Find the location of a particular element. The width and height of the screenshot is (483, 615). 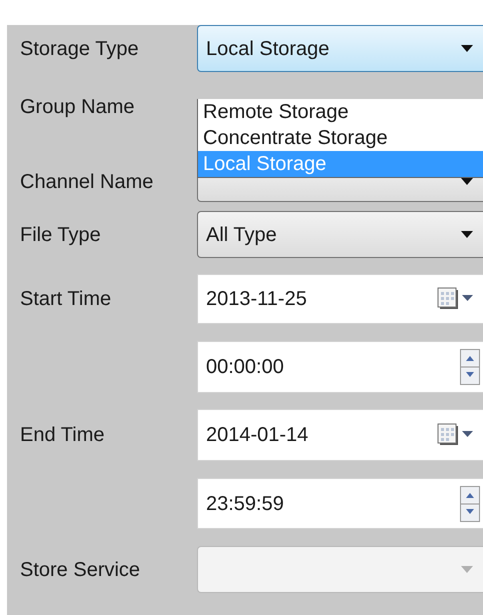

field-label: Storage Type is located at coordinates (79, 49).